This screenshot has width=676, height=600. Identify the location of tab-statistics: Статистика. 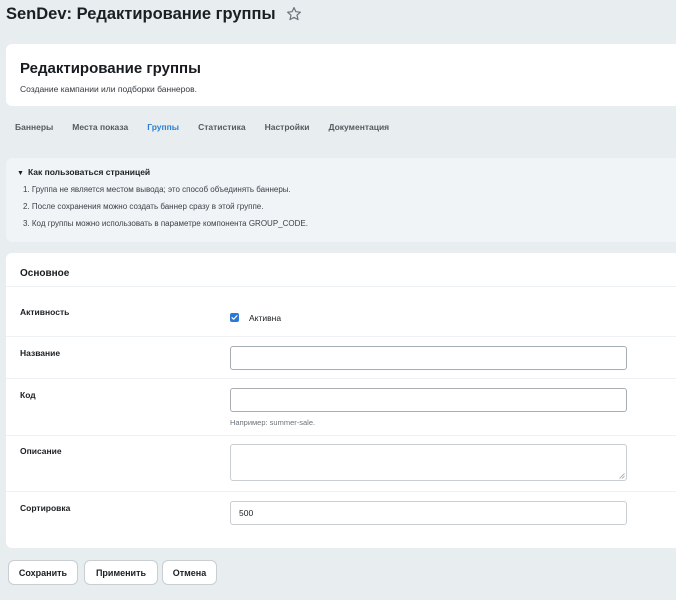
(222, 130).